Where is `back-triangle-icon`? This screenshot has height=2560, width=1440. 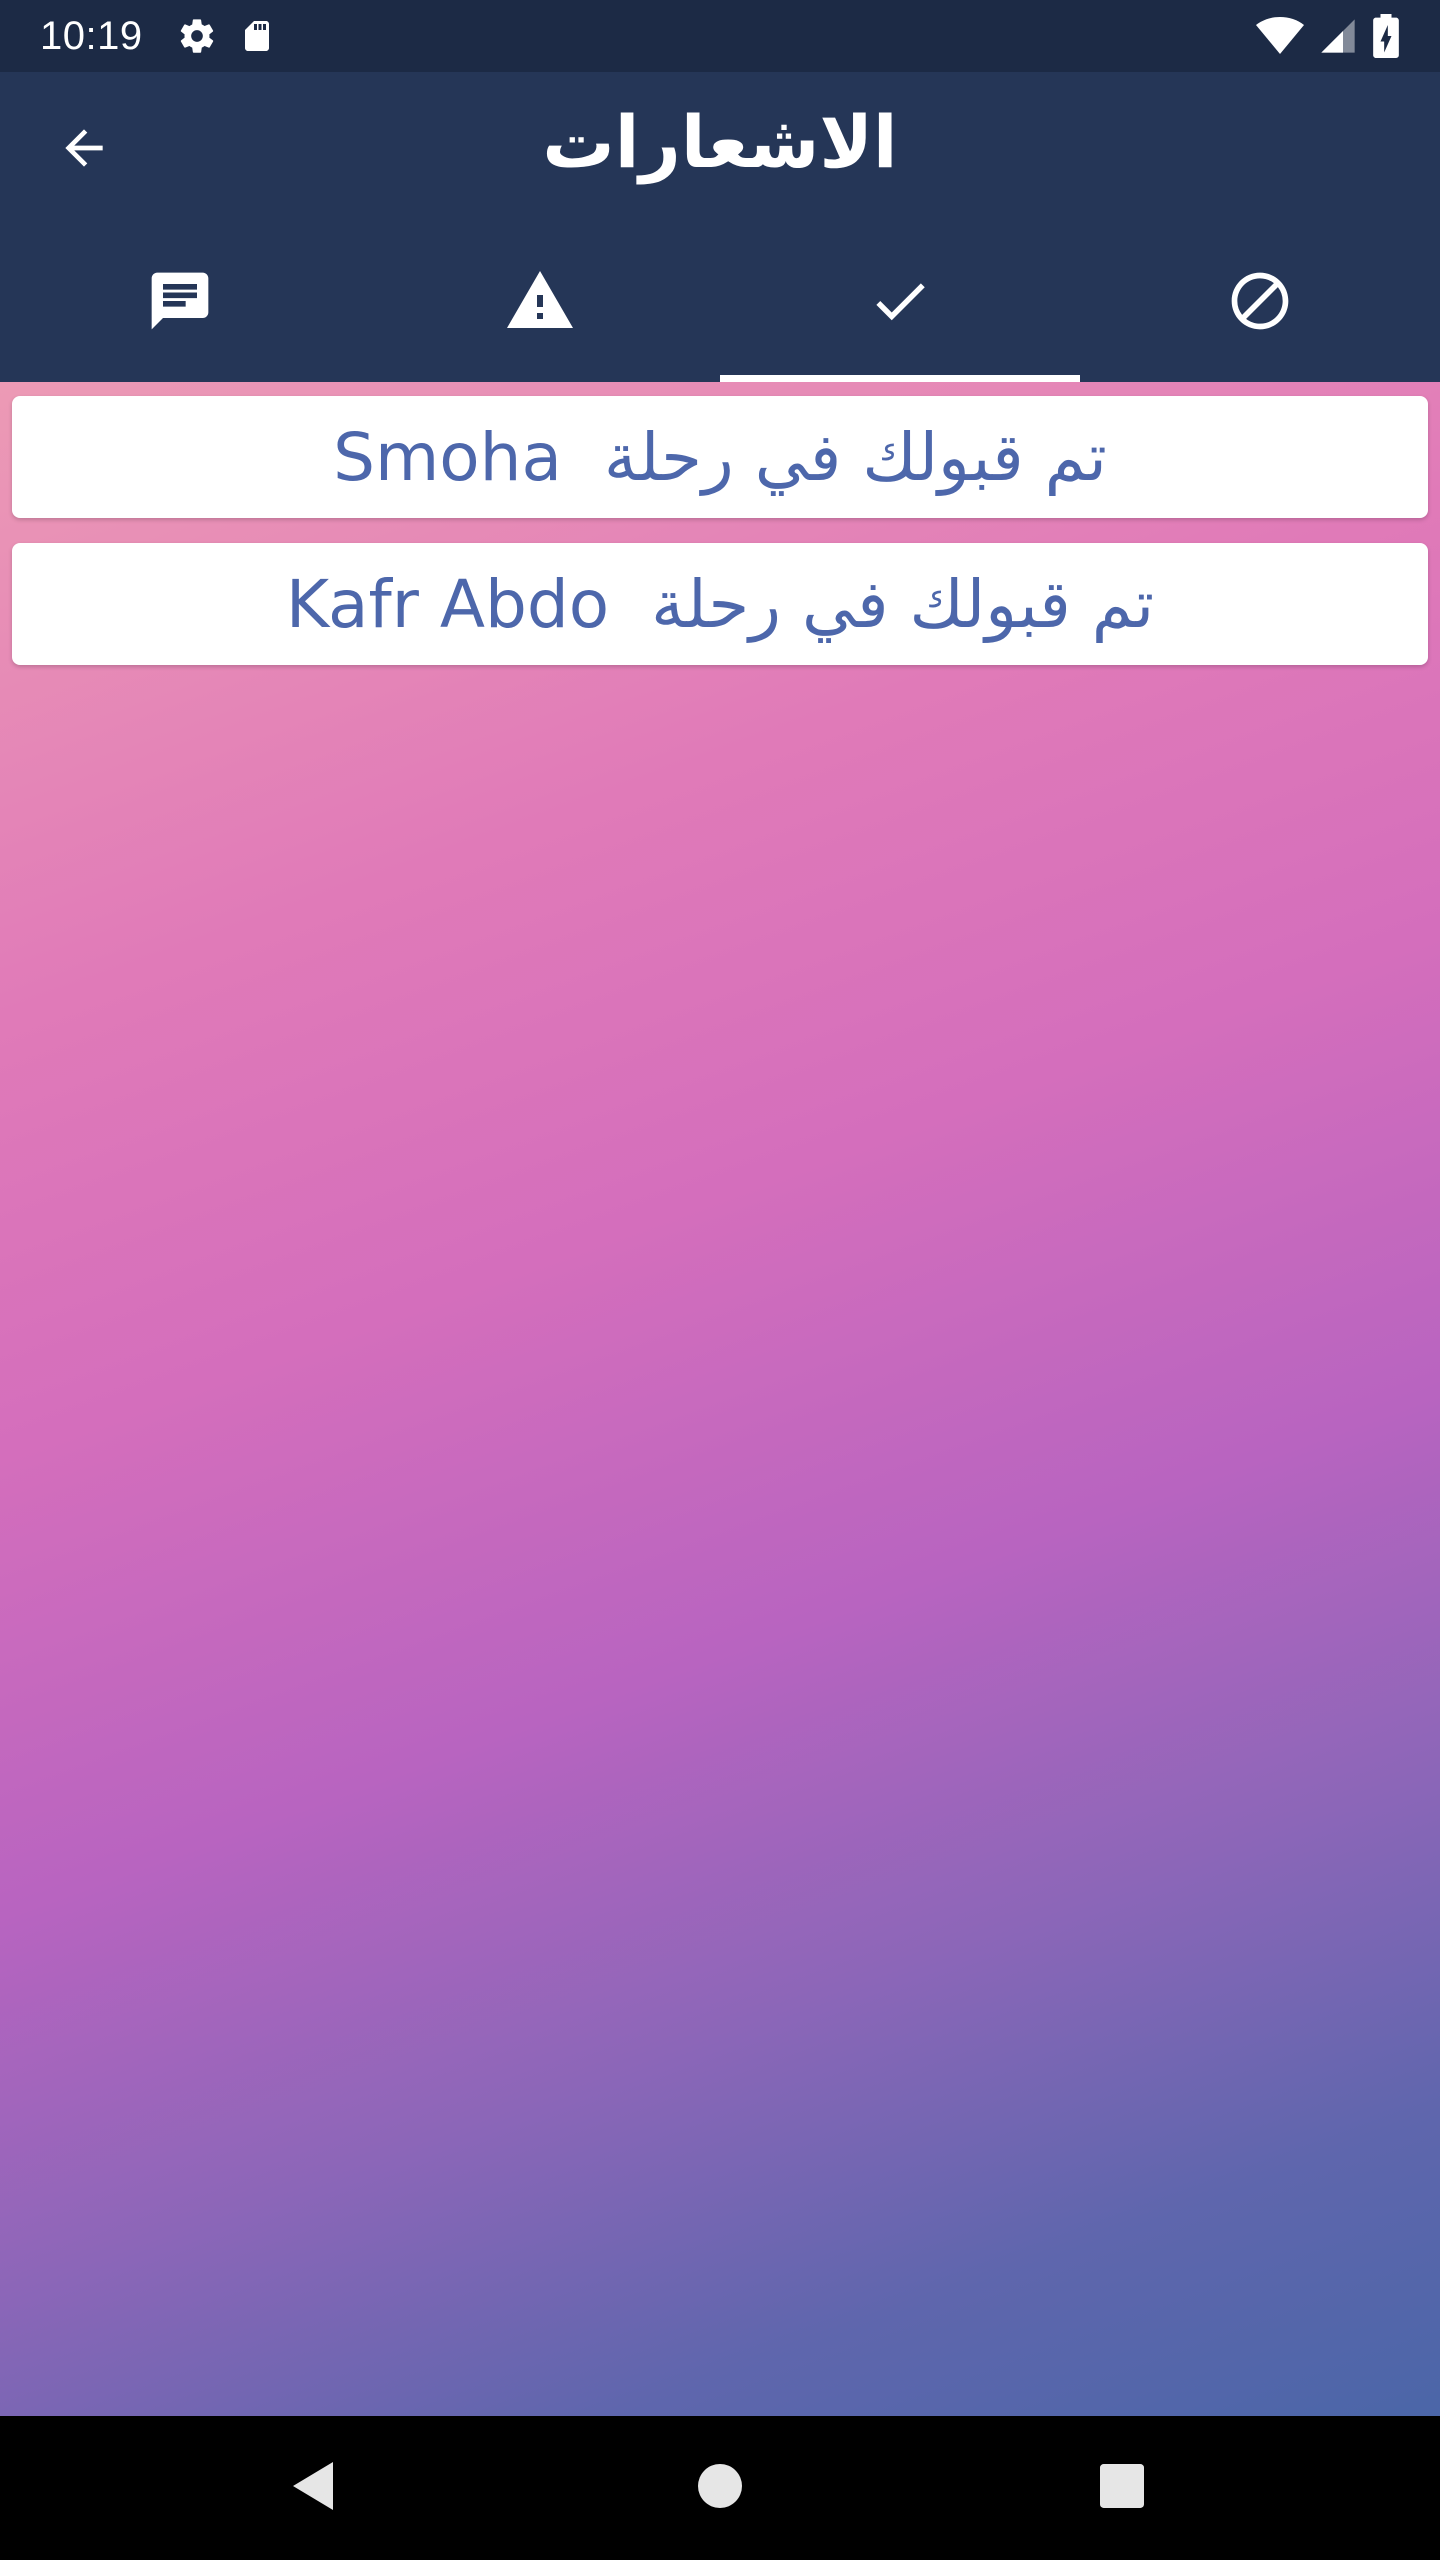
back-triangle-icon is located at coordinates (313, 2488).